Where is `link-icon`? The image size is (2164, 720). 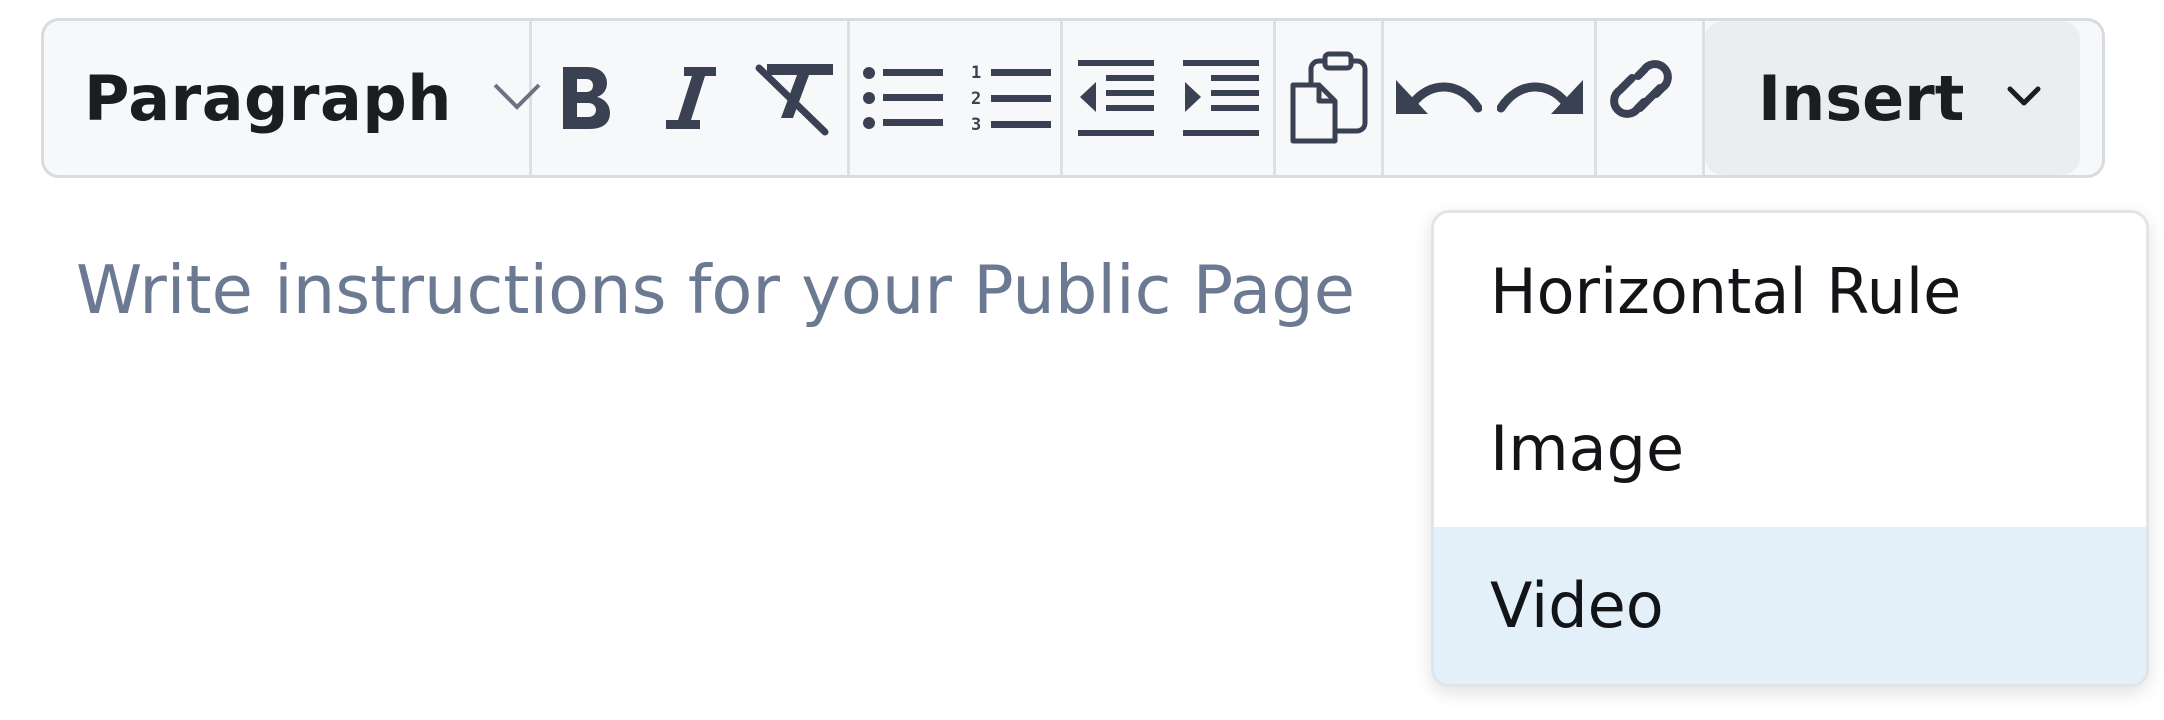
link-icon is located at coordinates (1650, 98).